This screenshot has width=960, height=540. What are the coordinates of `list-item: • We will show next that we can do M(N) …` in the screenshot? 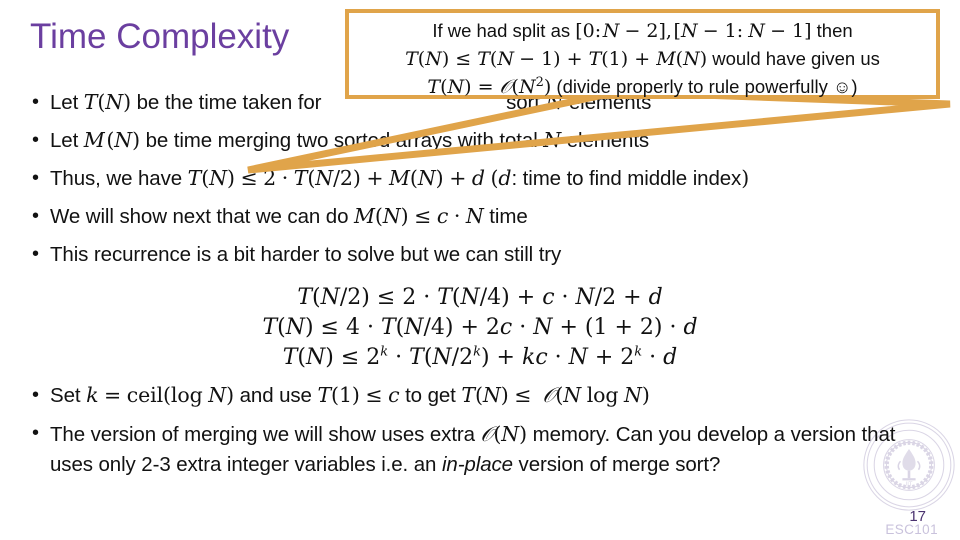 It's located at (485, 216).